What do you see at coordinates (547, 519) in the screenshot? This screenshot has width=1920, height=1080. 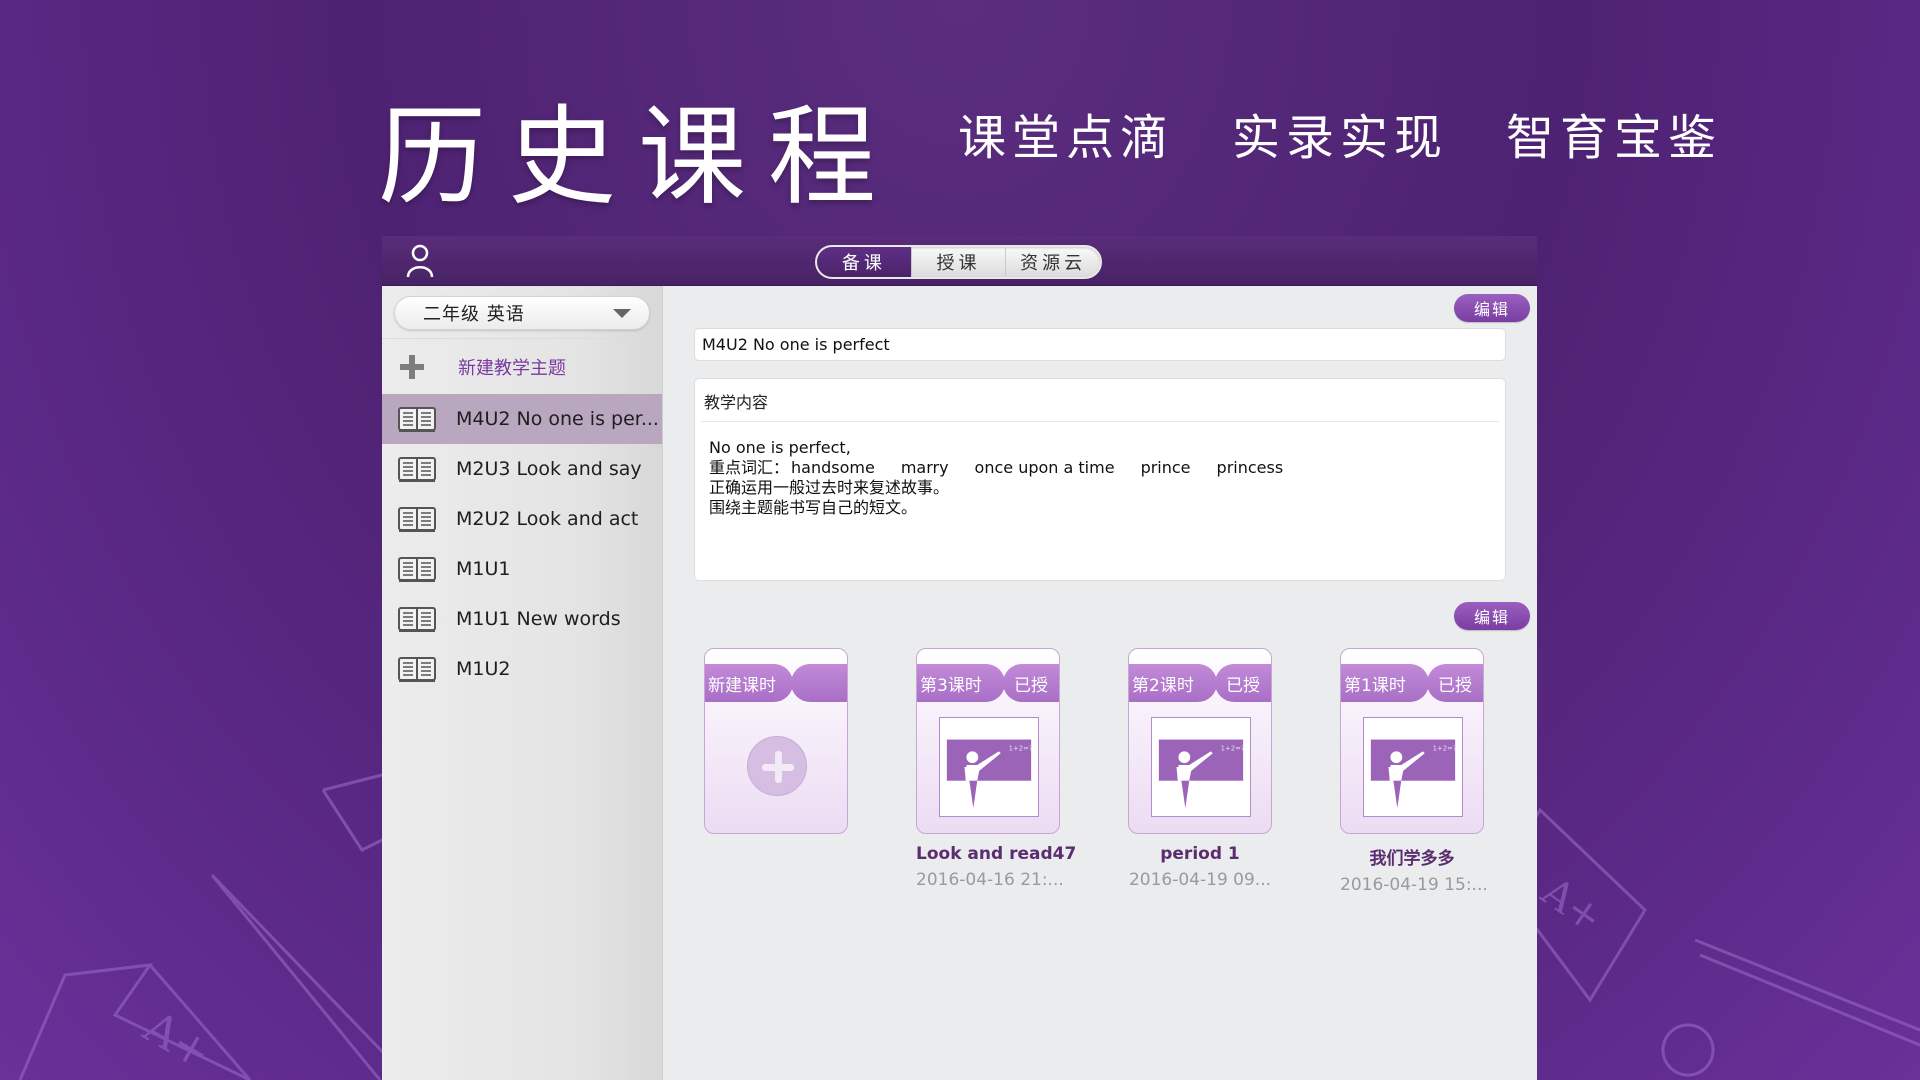 I see `topic-label: M2U2 Look and act` at bounding box center [547, 519].